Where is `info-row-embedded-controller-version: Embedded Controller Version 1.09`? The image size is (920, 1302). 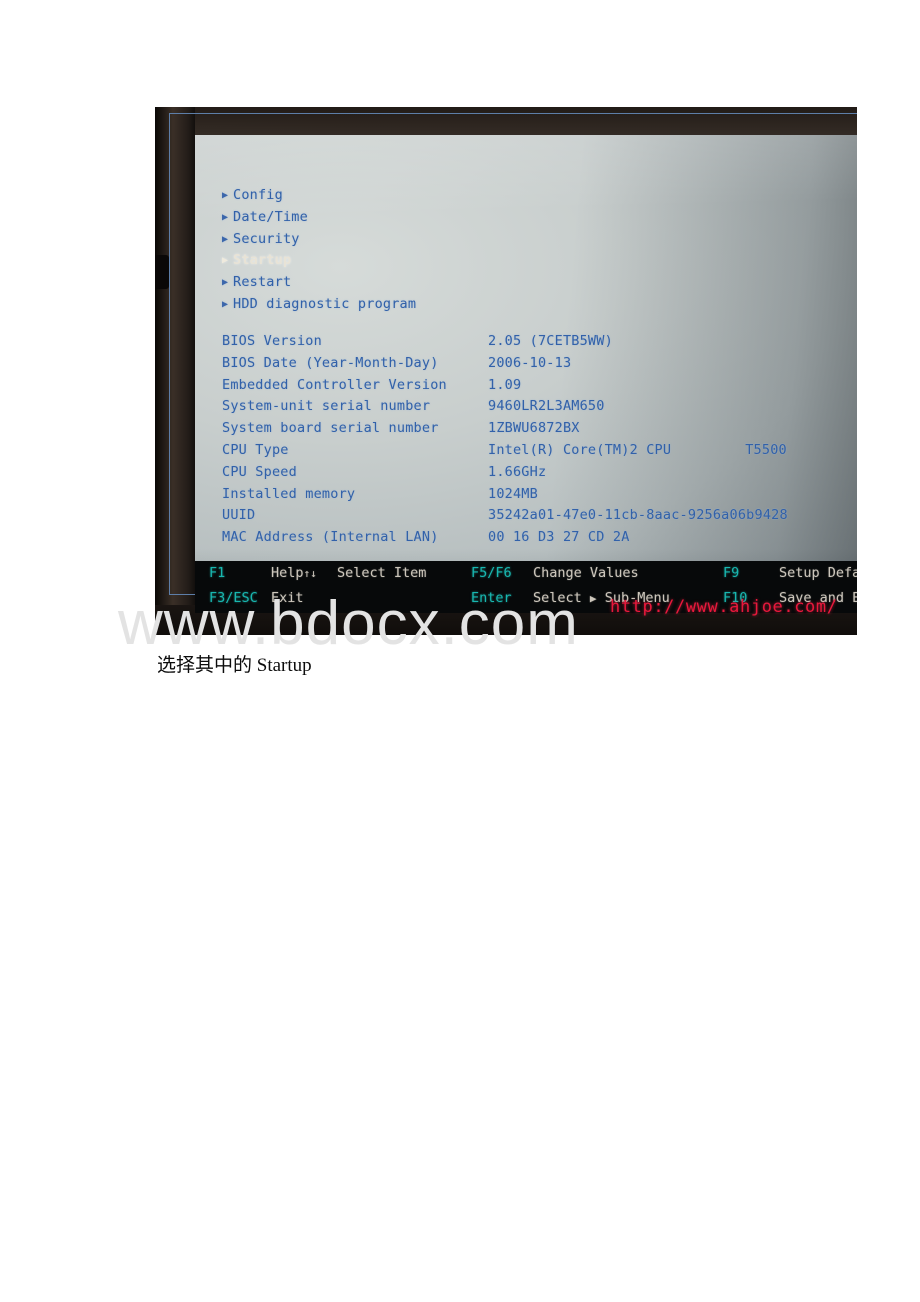
info-row-embedded-controller-version: Embedded Controller Version 1.09 is located at coordinates (505, 386).